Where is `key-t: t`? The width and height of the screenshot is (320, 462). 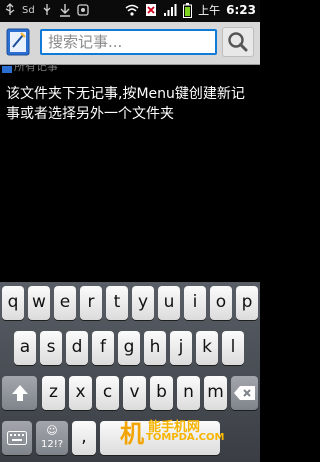 key-t: t is located at coordinates (117, 303).